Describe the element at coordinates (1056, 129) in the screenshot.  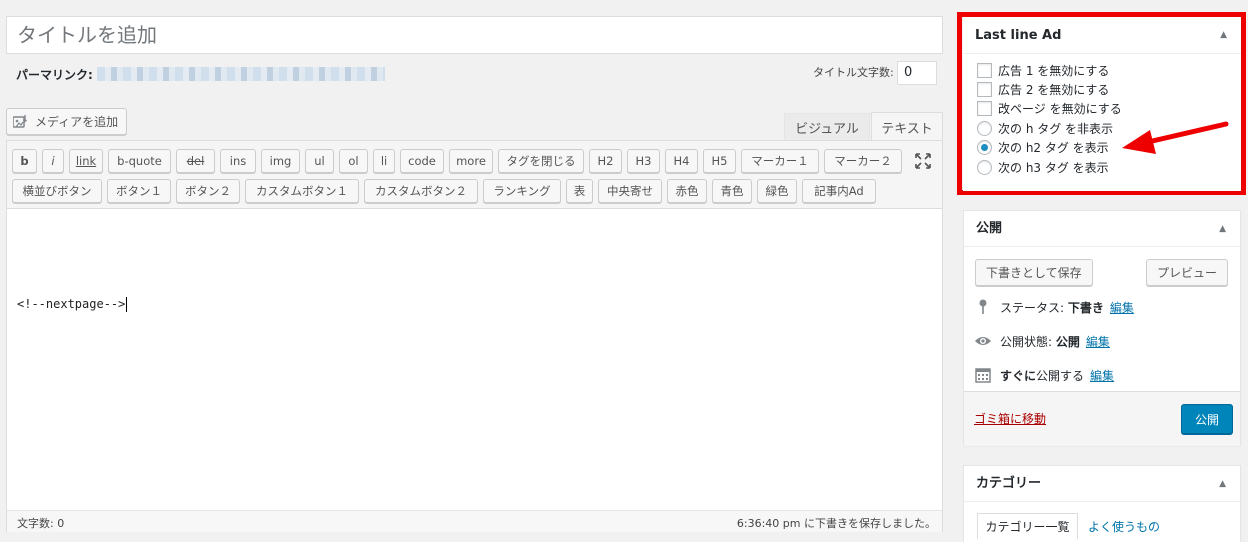
I see `option-label: 次の h タグ を非表示` at that location.